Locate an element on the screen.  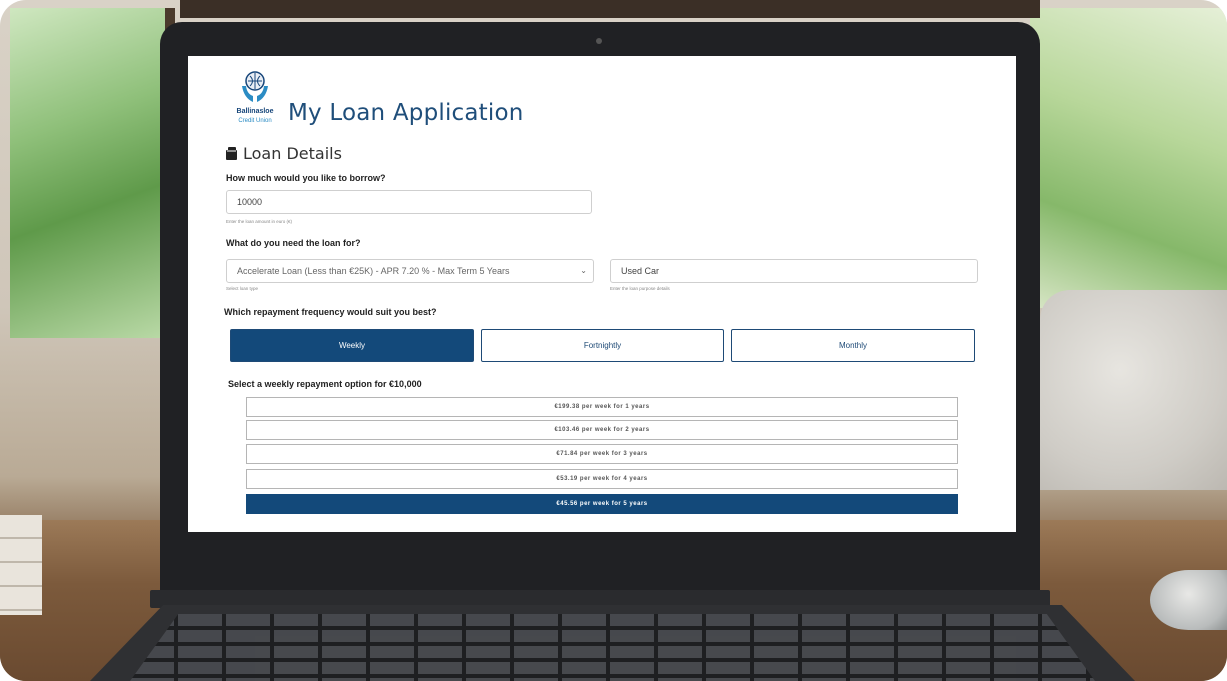
borrow-amount-hint: Enter the loan amount in euro (€) is located at coordinates (259, 221).